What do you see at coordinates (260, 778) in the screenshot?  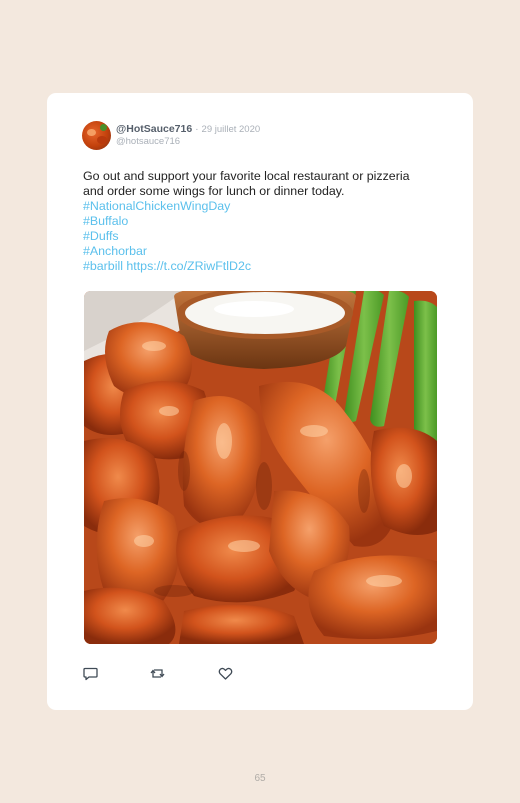 I see `page-number: 65` at bounding box center [260, 778].